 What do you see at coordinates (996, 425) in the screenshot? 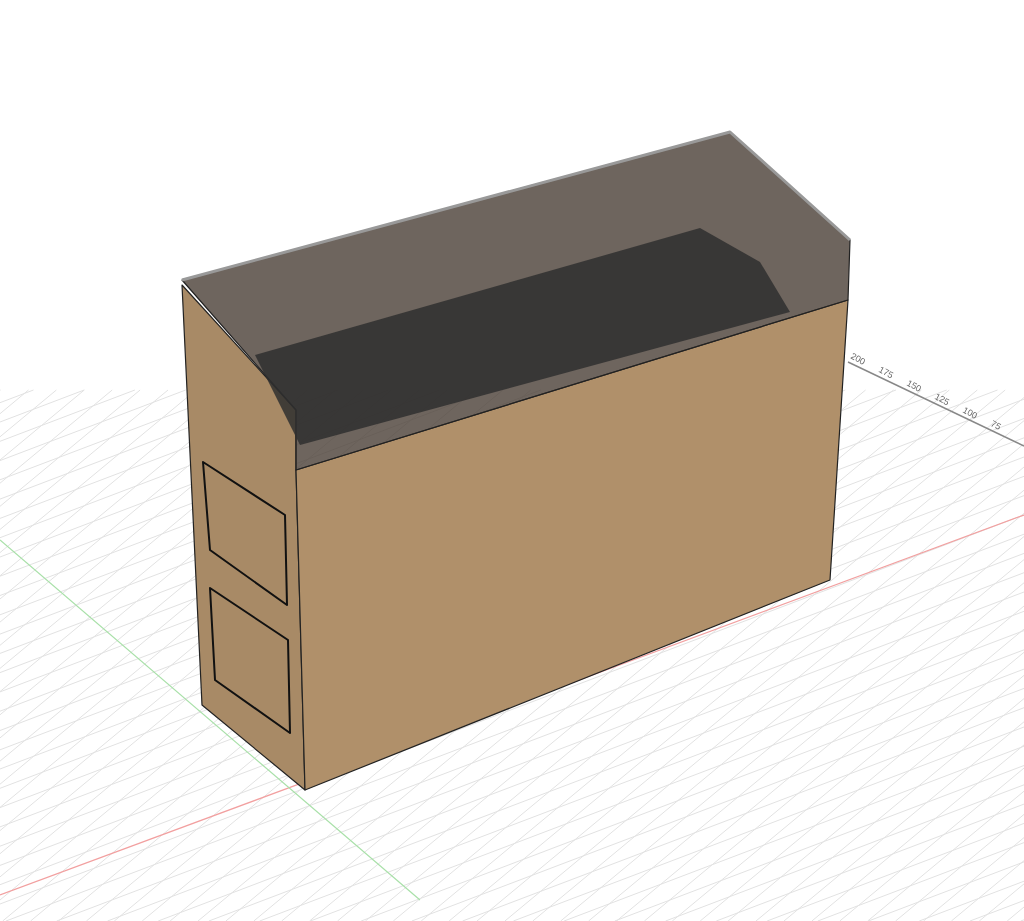
I see `ruler-label: 75` at bounding box center [996, 425].